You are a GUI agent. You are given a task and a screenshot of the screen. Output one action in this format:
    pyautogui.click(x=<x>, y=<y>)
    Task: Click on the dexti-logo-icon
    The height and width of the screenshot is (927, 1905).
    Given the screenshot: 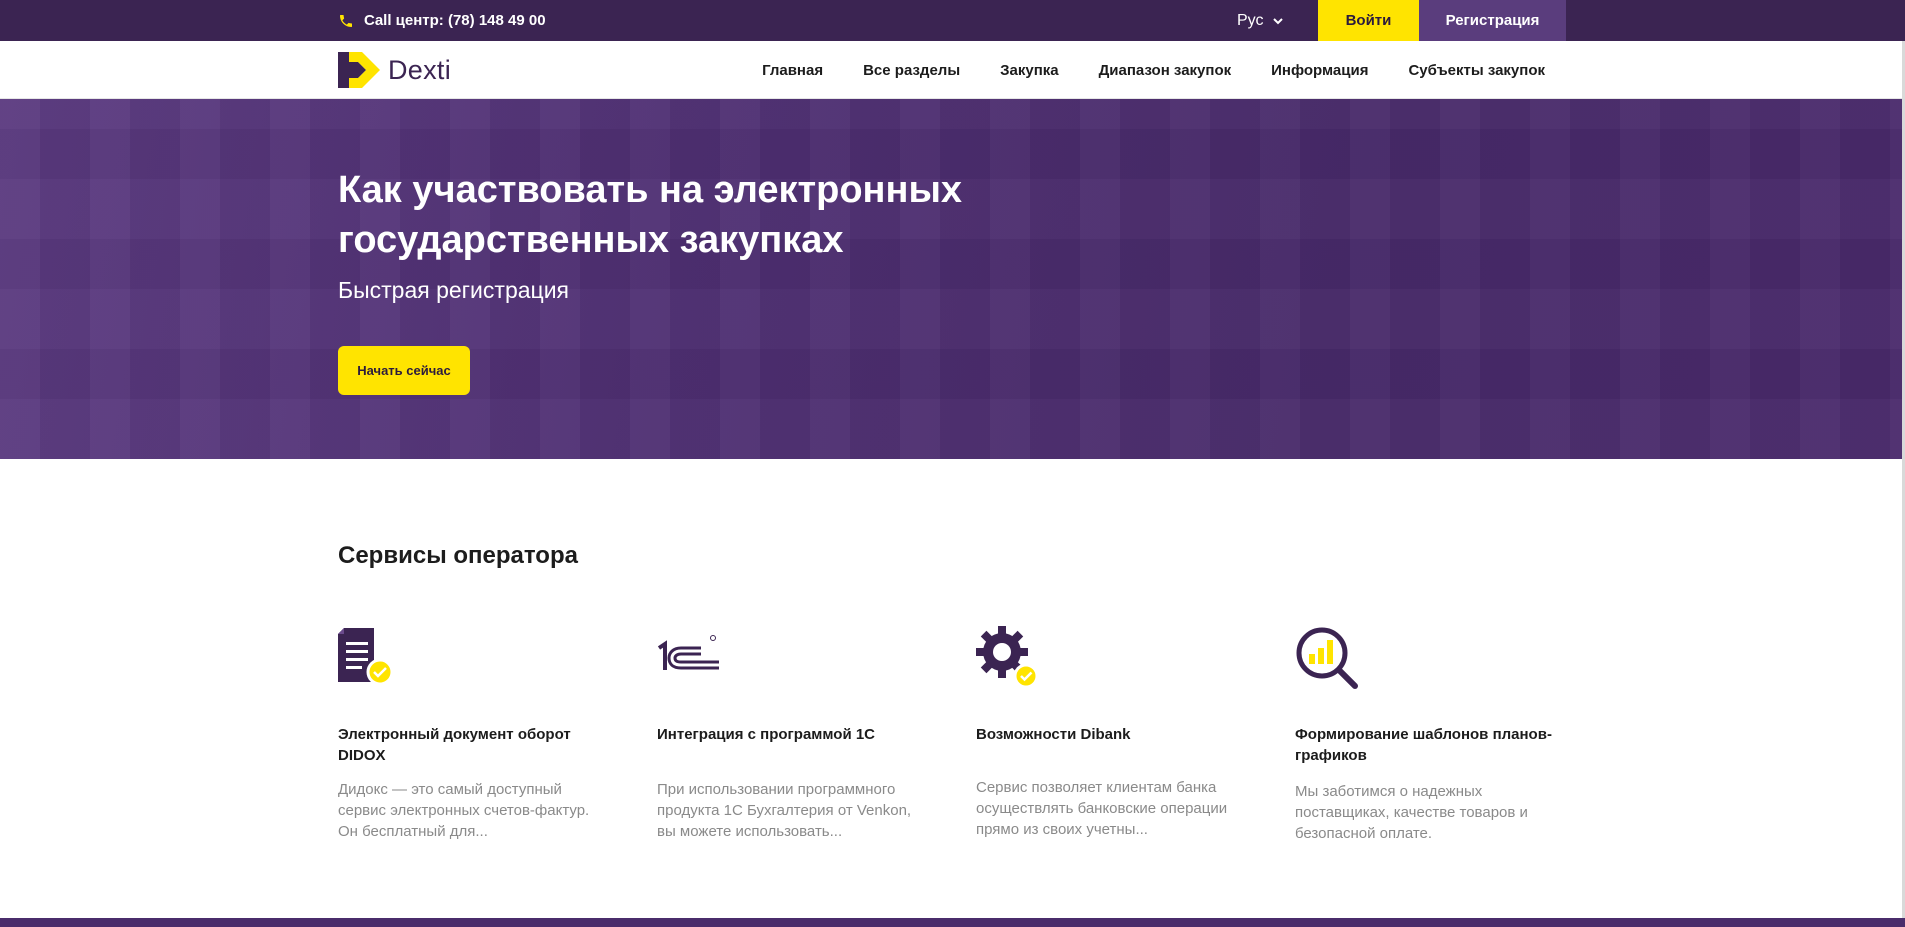 What is the action you would take?
    pyautogui.click(x=359, y=70)
    